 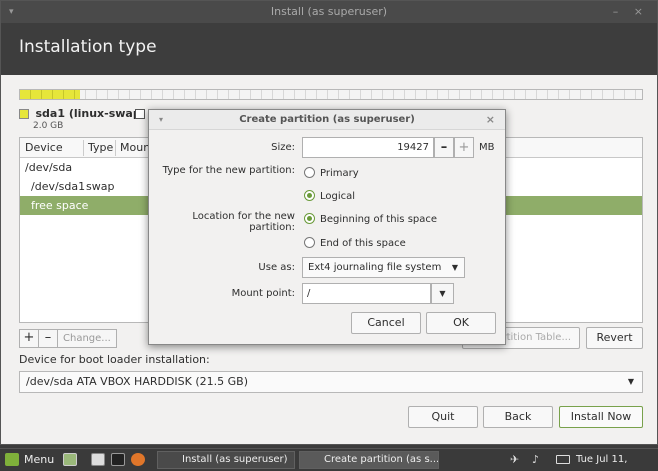 What do you see at coordinates (11, 12) in the screenshot?
I see `window-menu-icon: ▾` at bounding box center [11, 12].